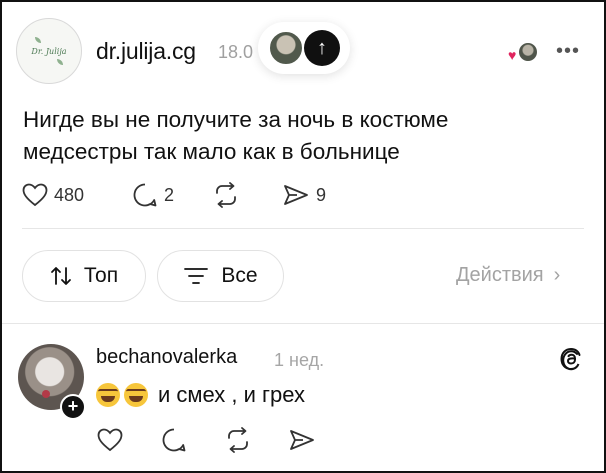  What do you see at coordinates (299, 360) in the screenshot?
I see `comment-timestamp: 1 нед.` at bounding box center [299, 360].